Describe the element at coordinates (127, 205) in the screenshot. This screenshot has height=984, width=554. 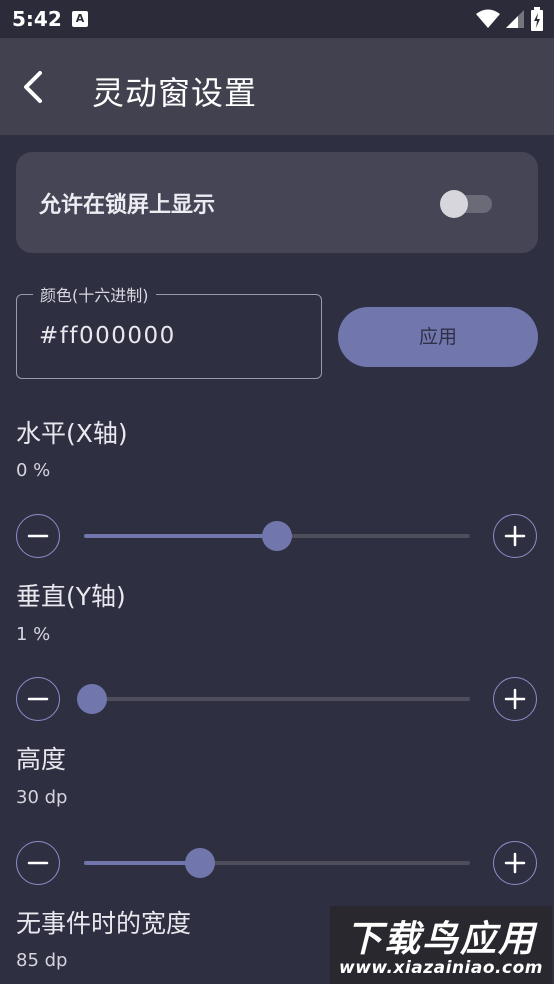
I see `lock-screen-label: 允许在锁屏上显示` at that location.